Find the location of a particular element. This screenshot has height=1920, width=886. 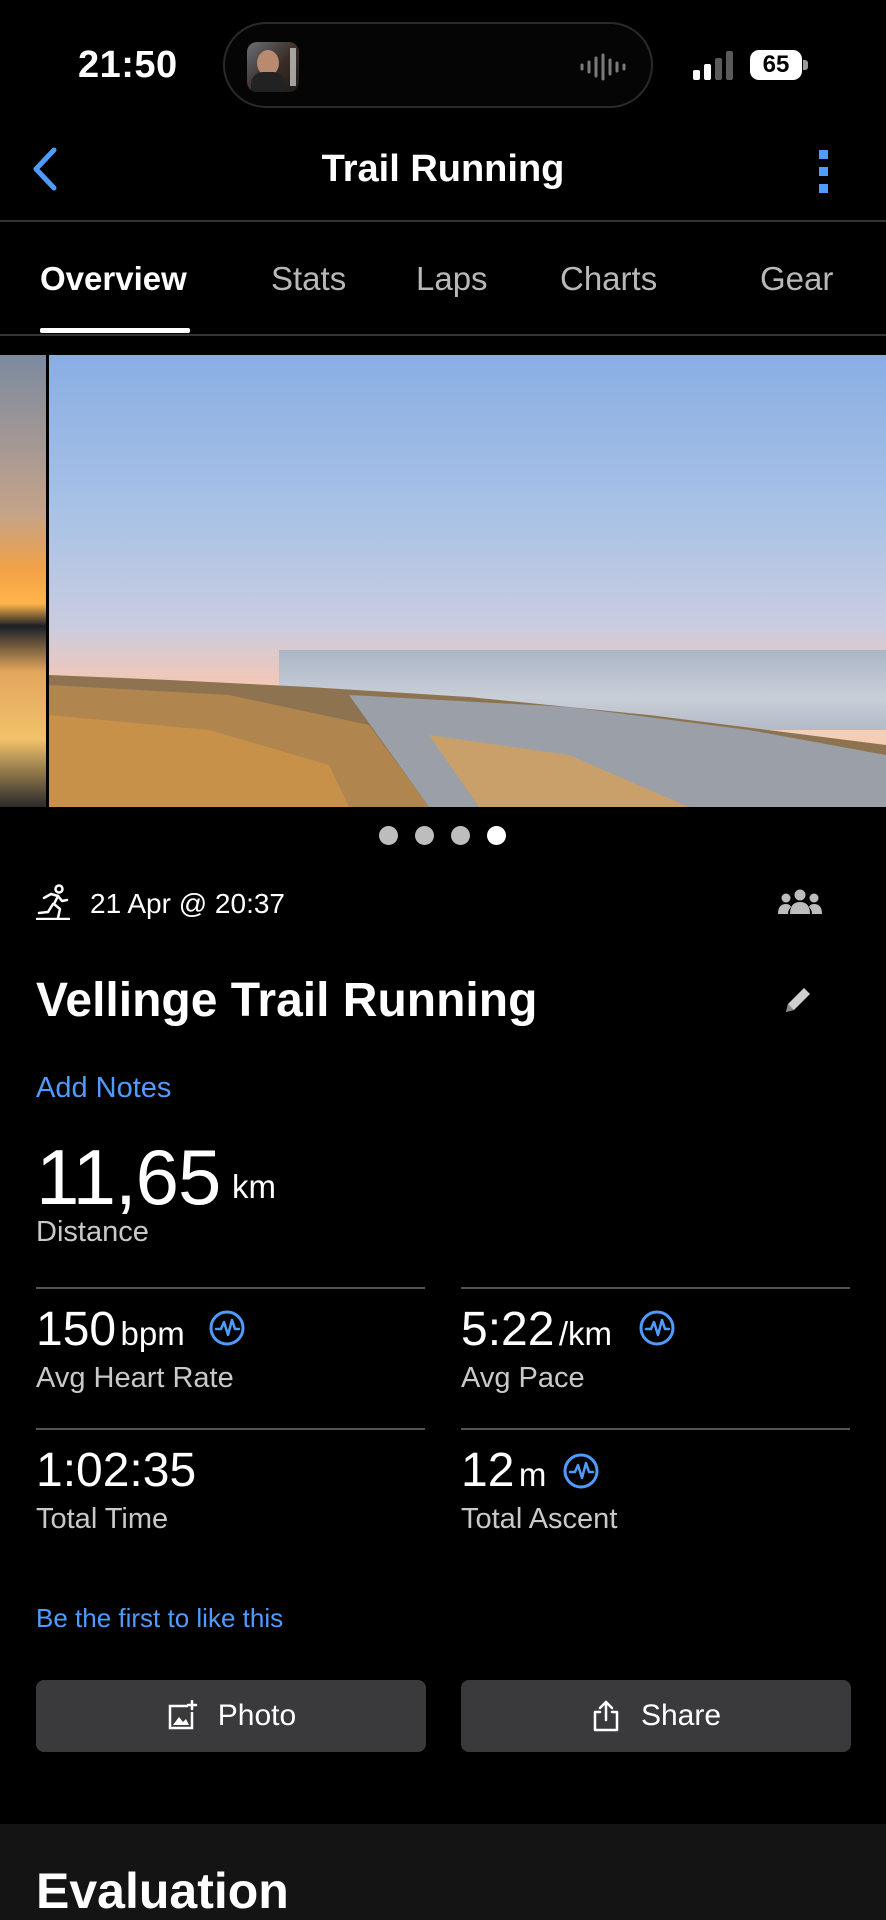

tab-stats: Stats is located at coordinates (308, 279).